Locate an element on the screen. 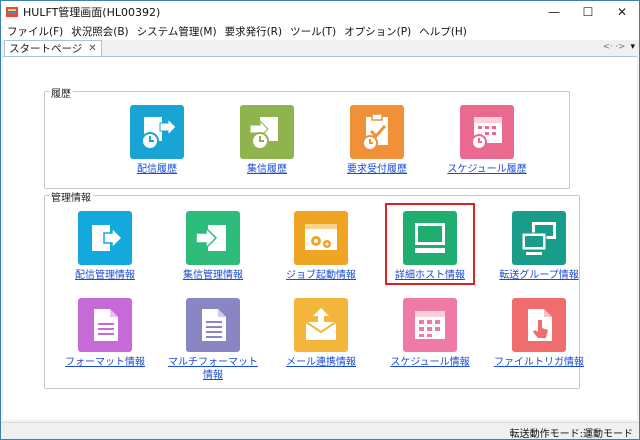 This screenshot has height=440, width=640. receive-management-label: 集信管理情報 is located at coordinates (213, 275).